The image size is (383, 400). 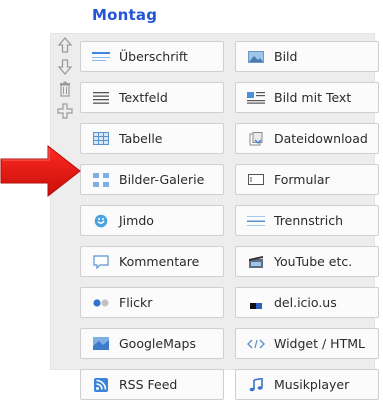 I want to click on add-comments-button: Kommentare, so click(x=152, y=261).